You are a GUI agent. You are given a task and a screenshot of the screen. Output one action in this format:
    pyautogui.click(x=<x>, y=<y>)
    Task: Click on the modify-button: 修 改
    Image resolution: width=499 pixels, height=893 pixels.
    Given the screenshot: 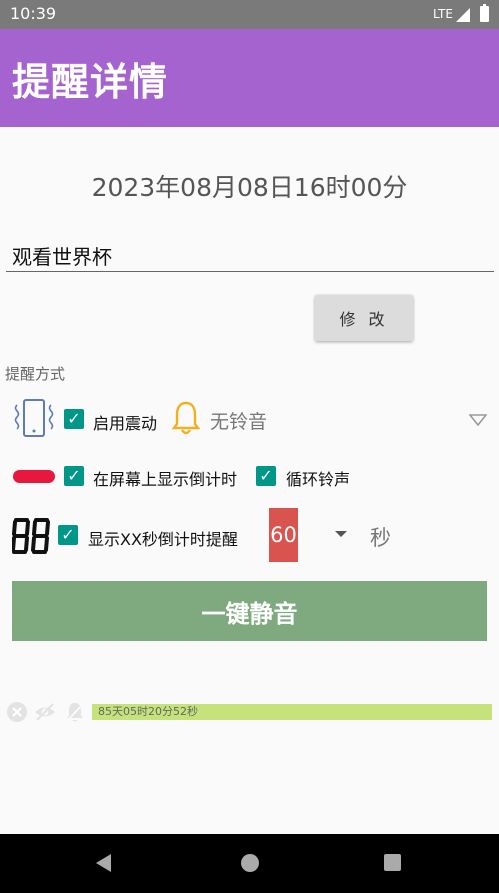 What is the action you would take?
    pyautogui.click(x=364, y=318)
    